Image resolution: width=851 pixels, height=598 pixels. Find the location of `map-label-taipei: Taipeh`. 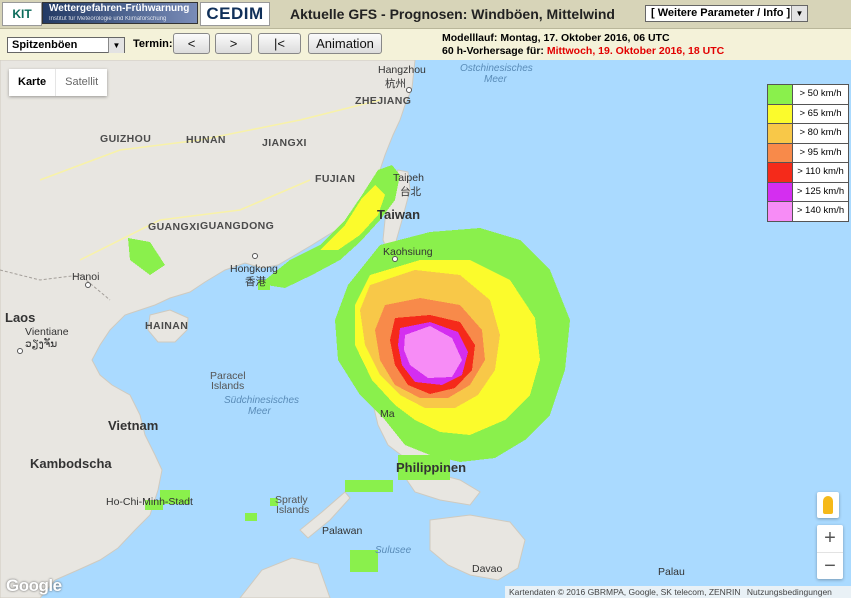

map-label-taipei: Taipeh is located at coordinates (408, 178).